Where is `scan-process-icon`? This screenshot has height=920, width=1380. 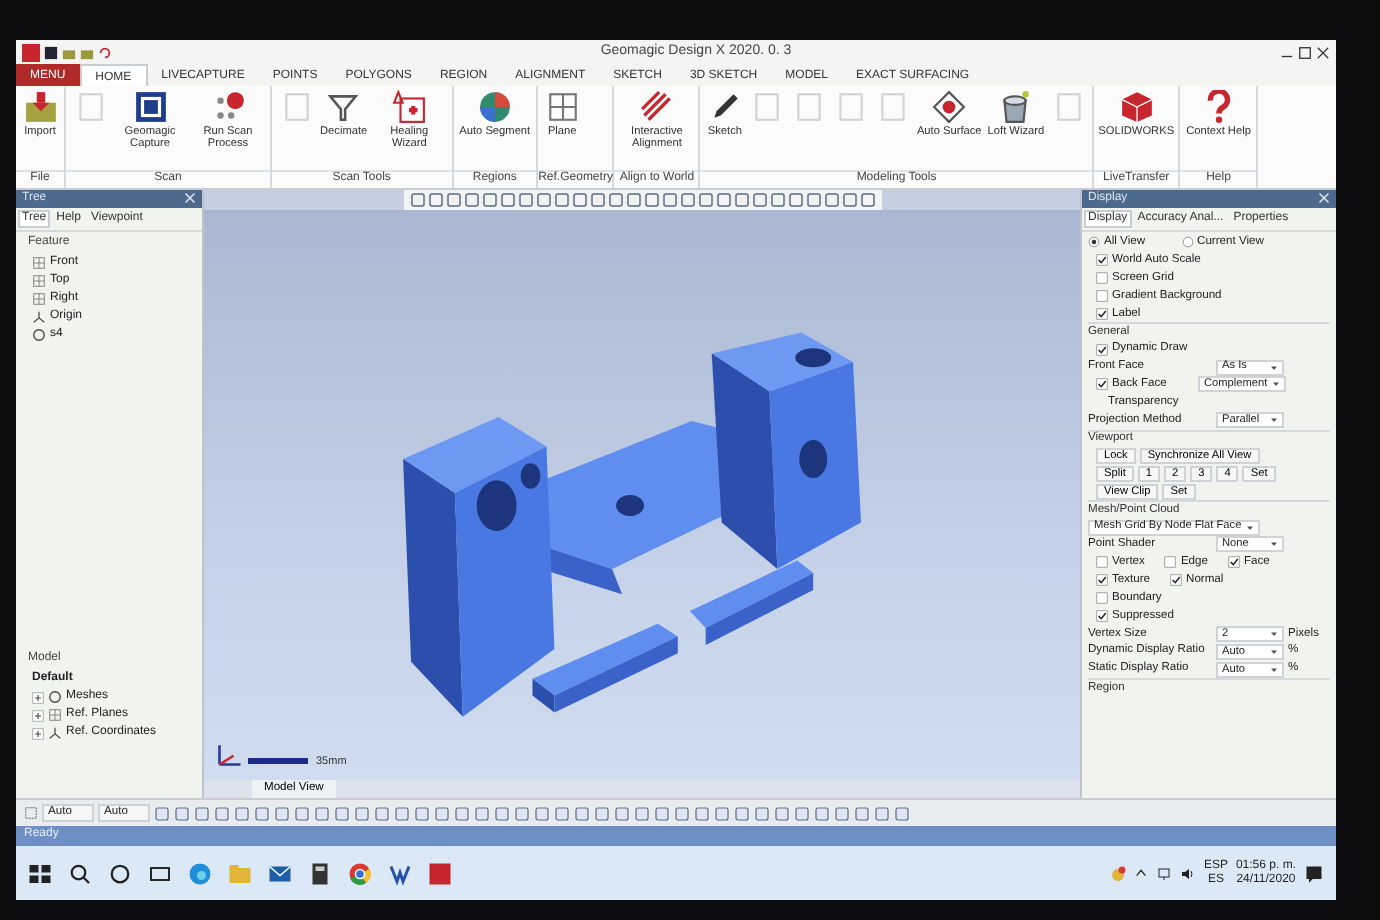
scan-process-icon is located at coordinates (228, 107).